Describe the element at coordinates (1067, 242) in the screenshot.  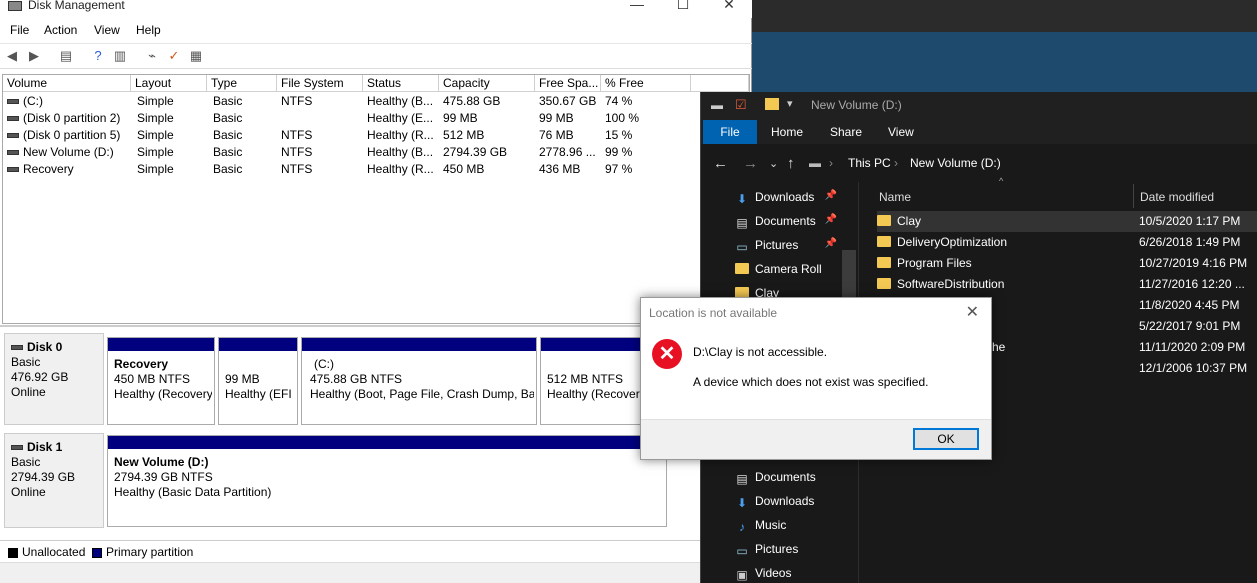
I see `list-item: DeliveryOptimization 6/26/2018 1:49 PM` at that location.